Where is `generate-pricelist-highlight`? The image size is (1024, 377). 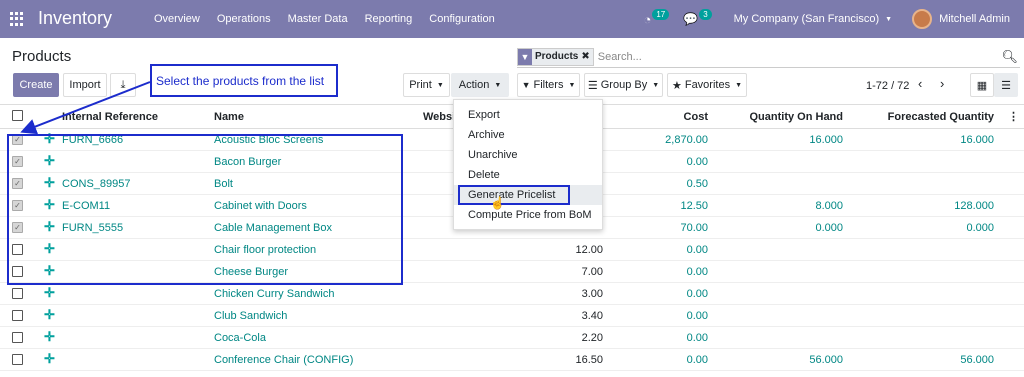 generate-pricelist-highlight is located at coordinates (514, 195).